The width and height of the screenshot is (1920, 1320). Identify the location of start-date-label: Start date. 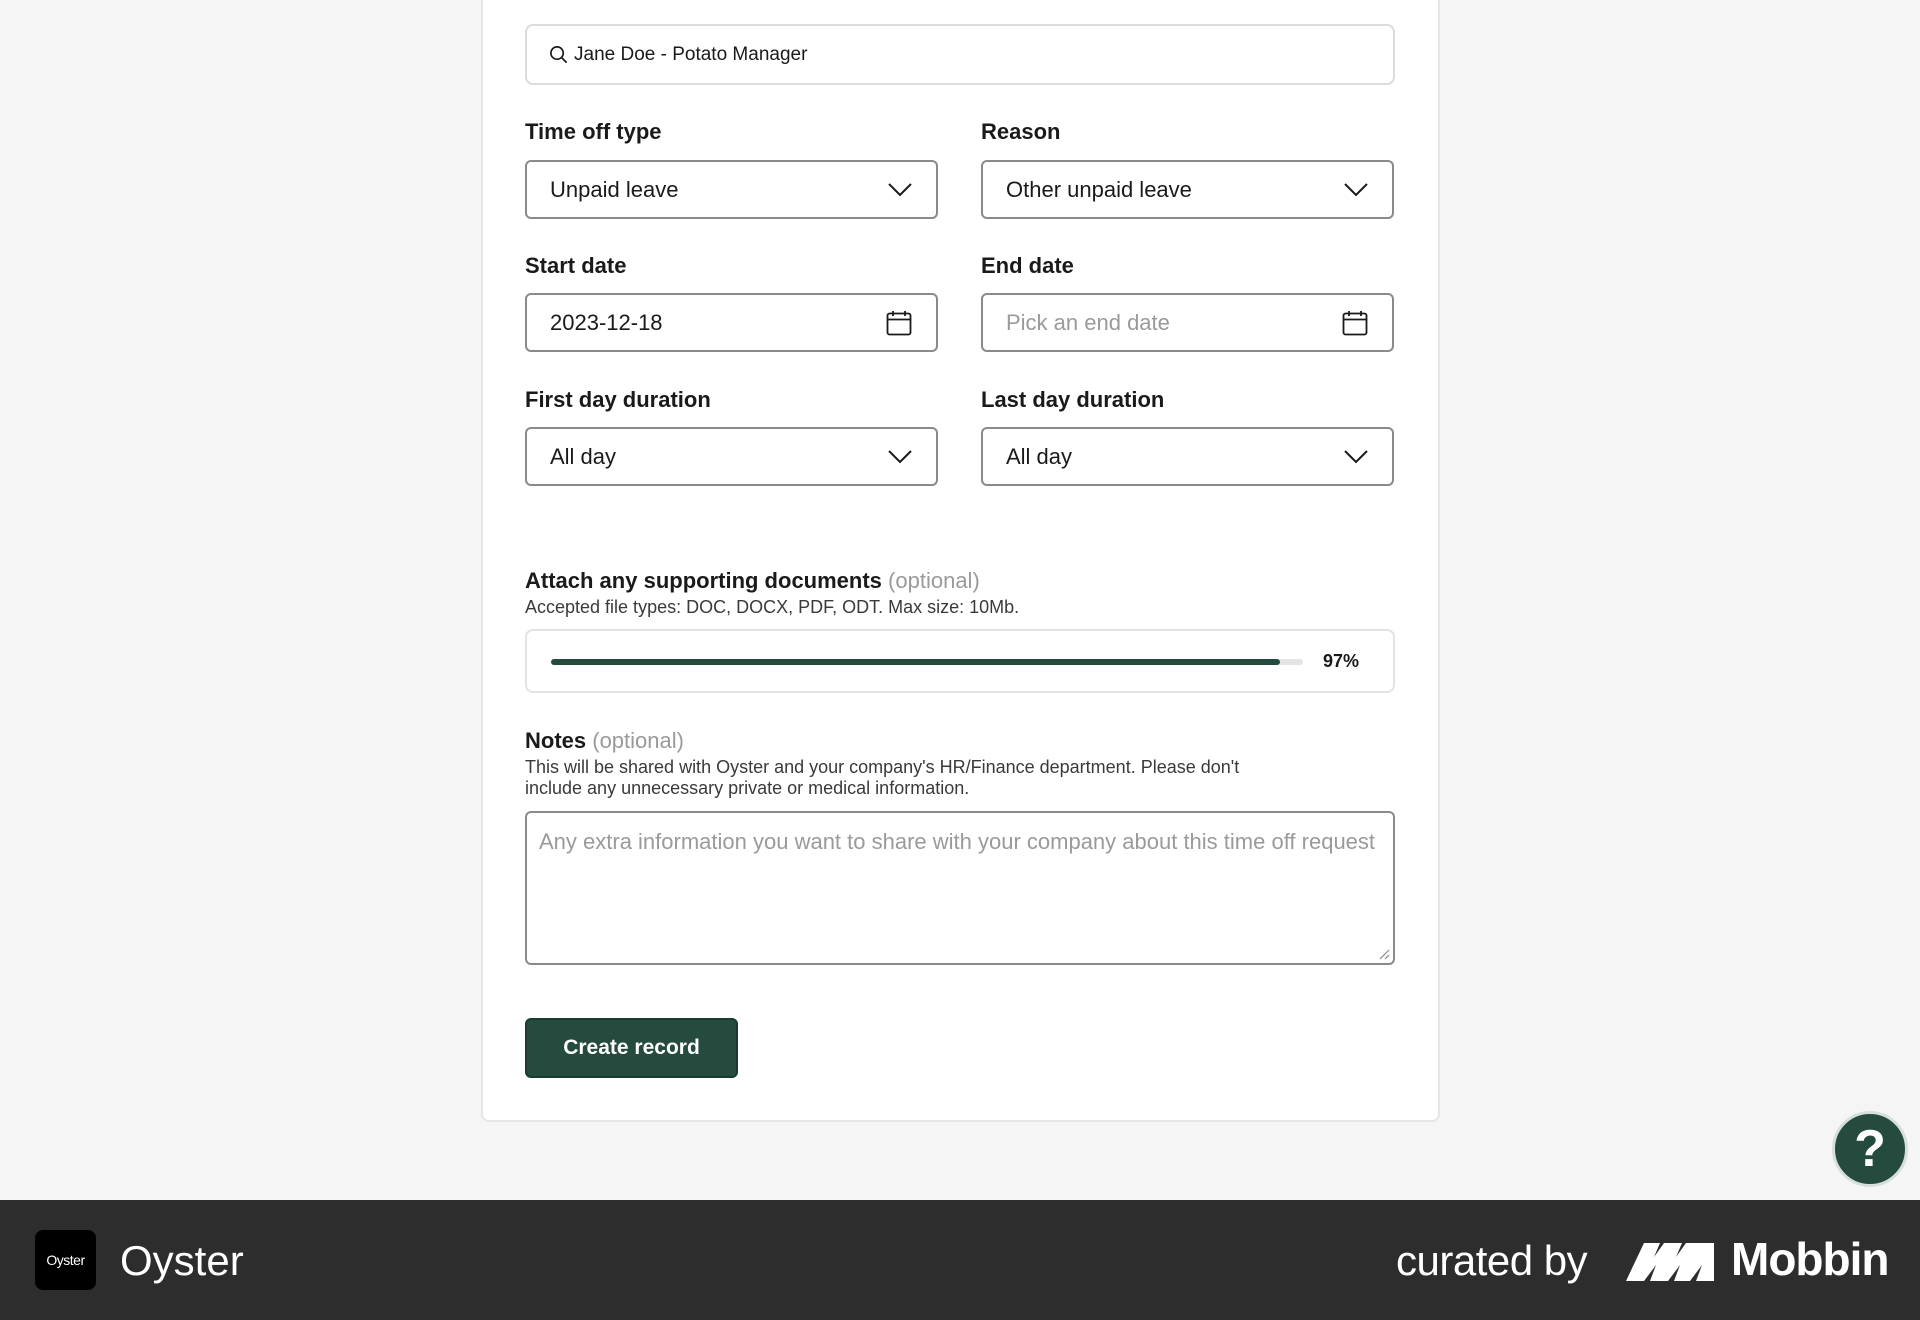
(576, 265).